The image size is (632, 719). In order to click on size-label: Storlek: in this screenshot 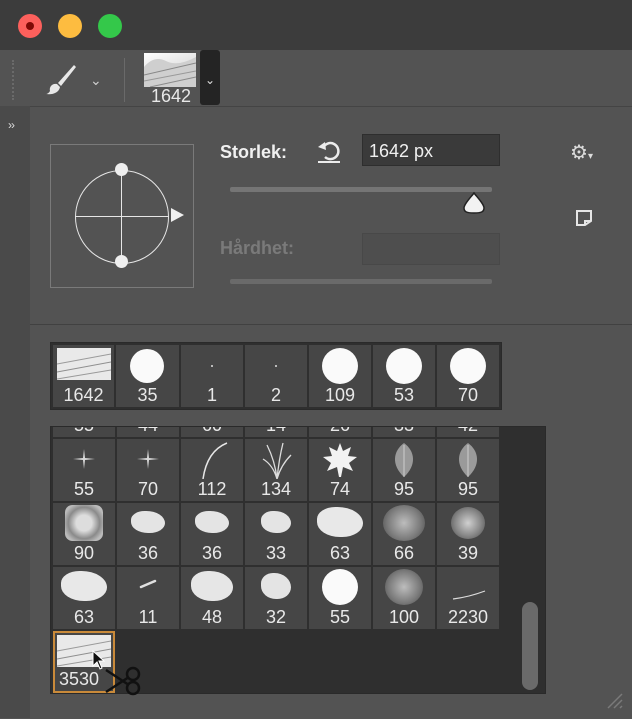, I will do `click(254, 152)`.